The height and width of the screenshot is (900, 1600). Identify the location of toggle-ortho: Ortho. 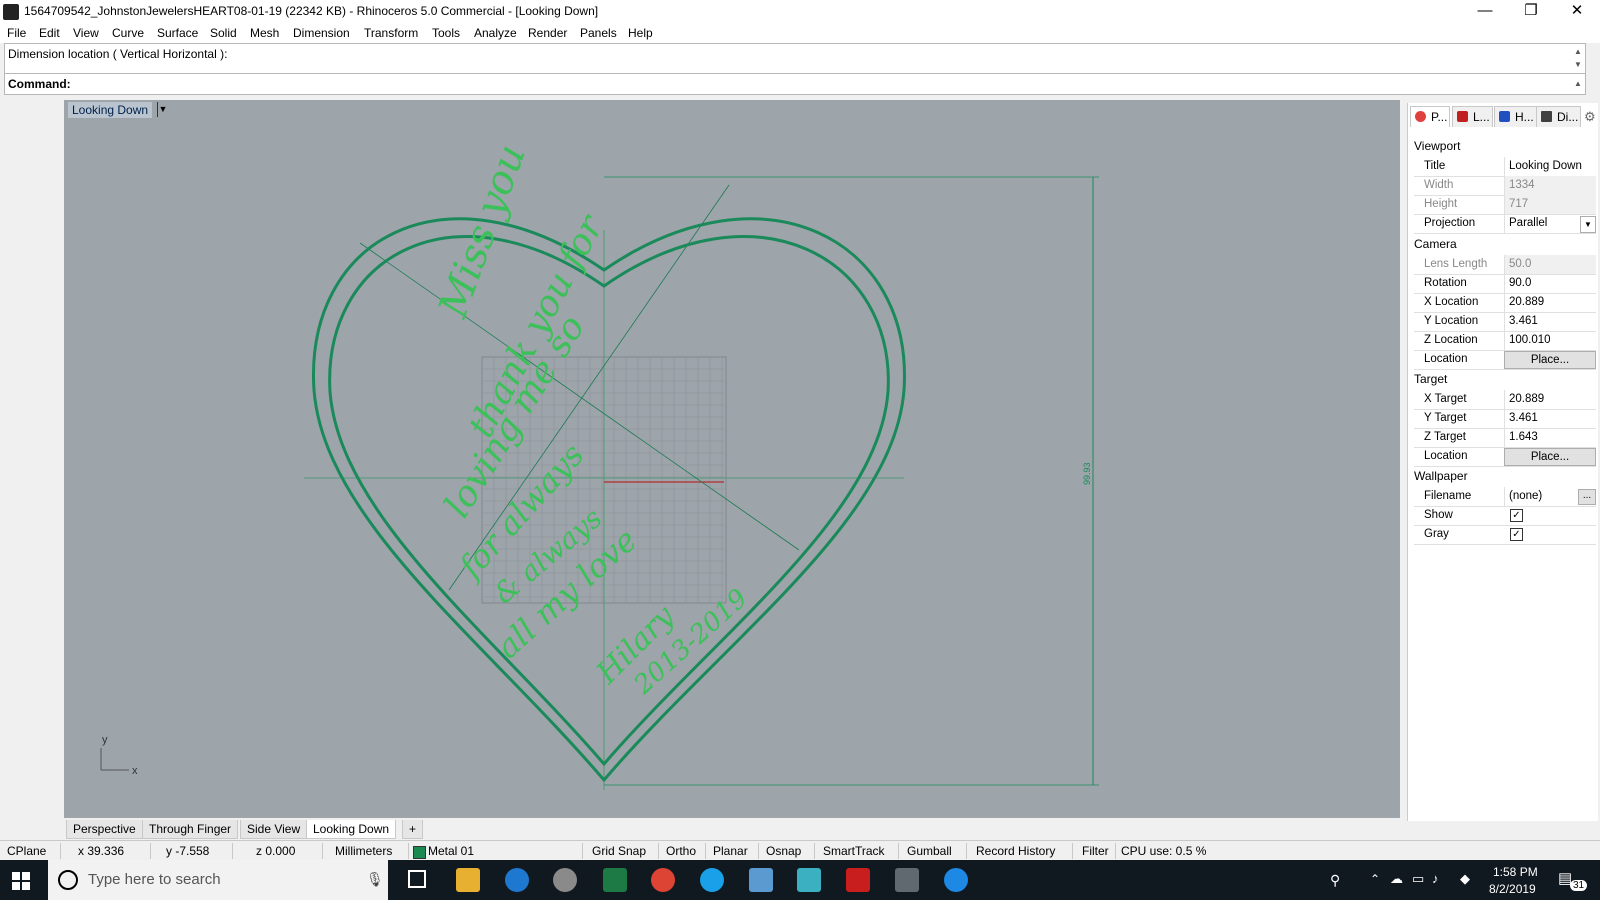
(681, 851).